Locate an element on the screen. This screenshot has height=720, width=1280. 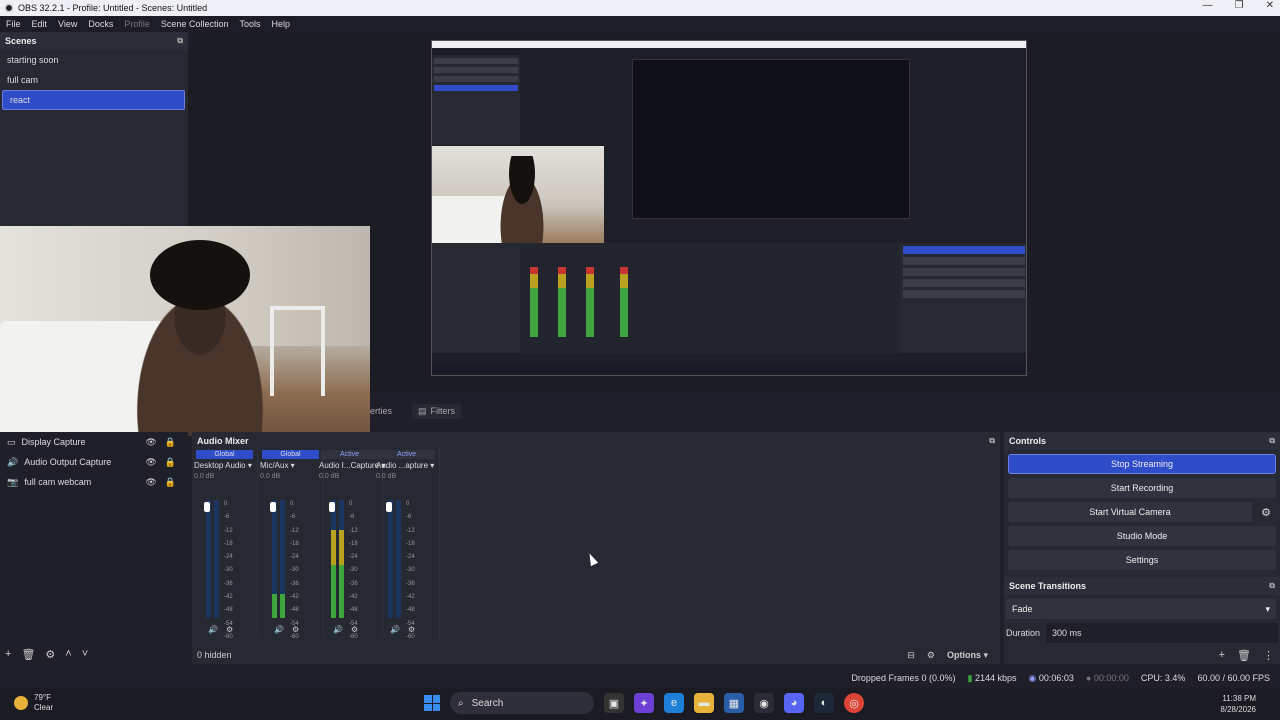
virtual-camera-gear-icon: ⚙ is located at coordinates (1266, 512).